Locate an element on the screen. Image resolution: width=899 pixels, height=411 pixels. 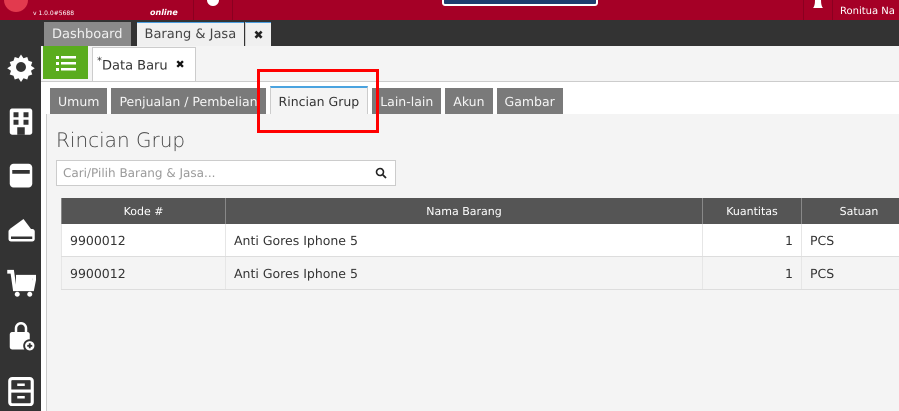
document-tab: $^{*}$Data Baru ✖ is located at coordinates (144, 64).